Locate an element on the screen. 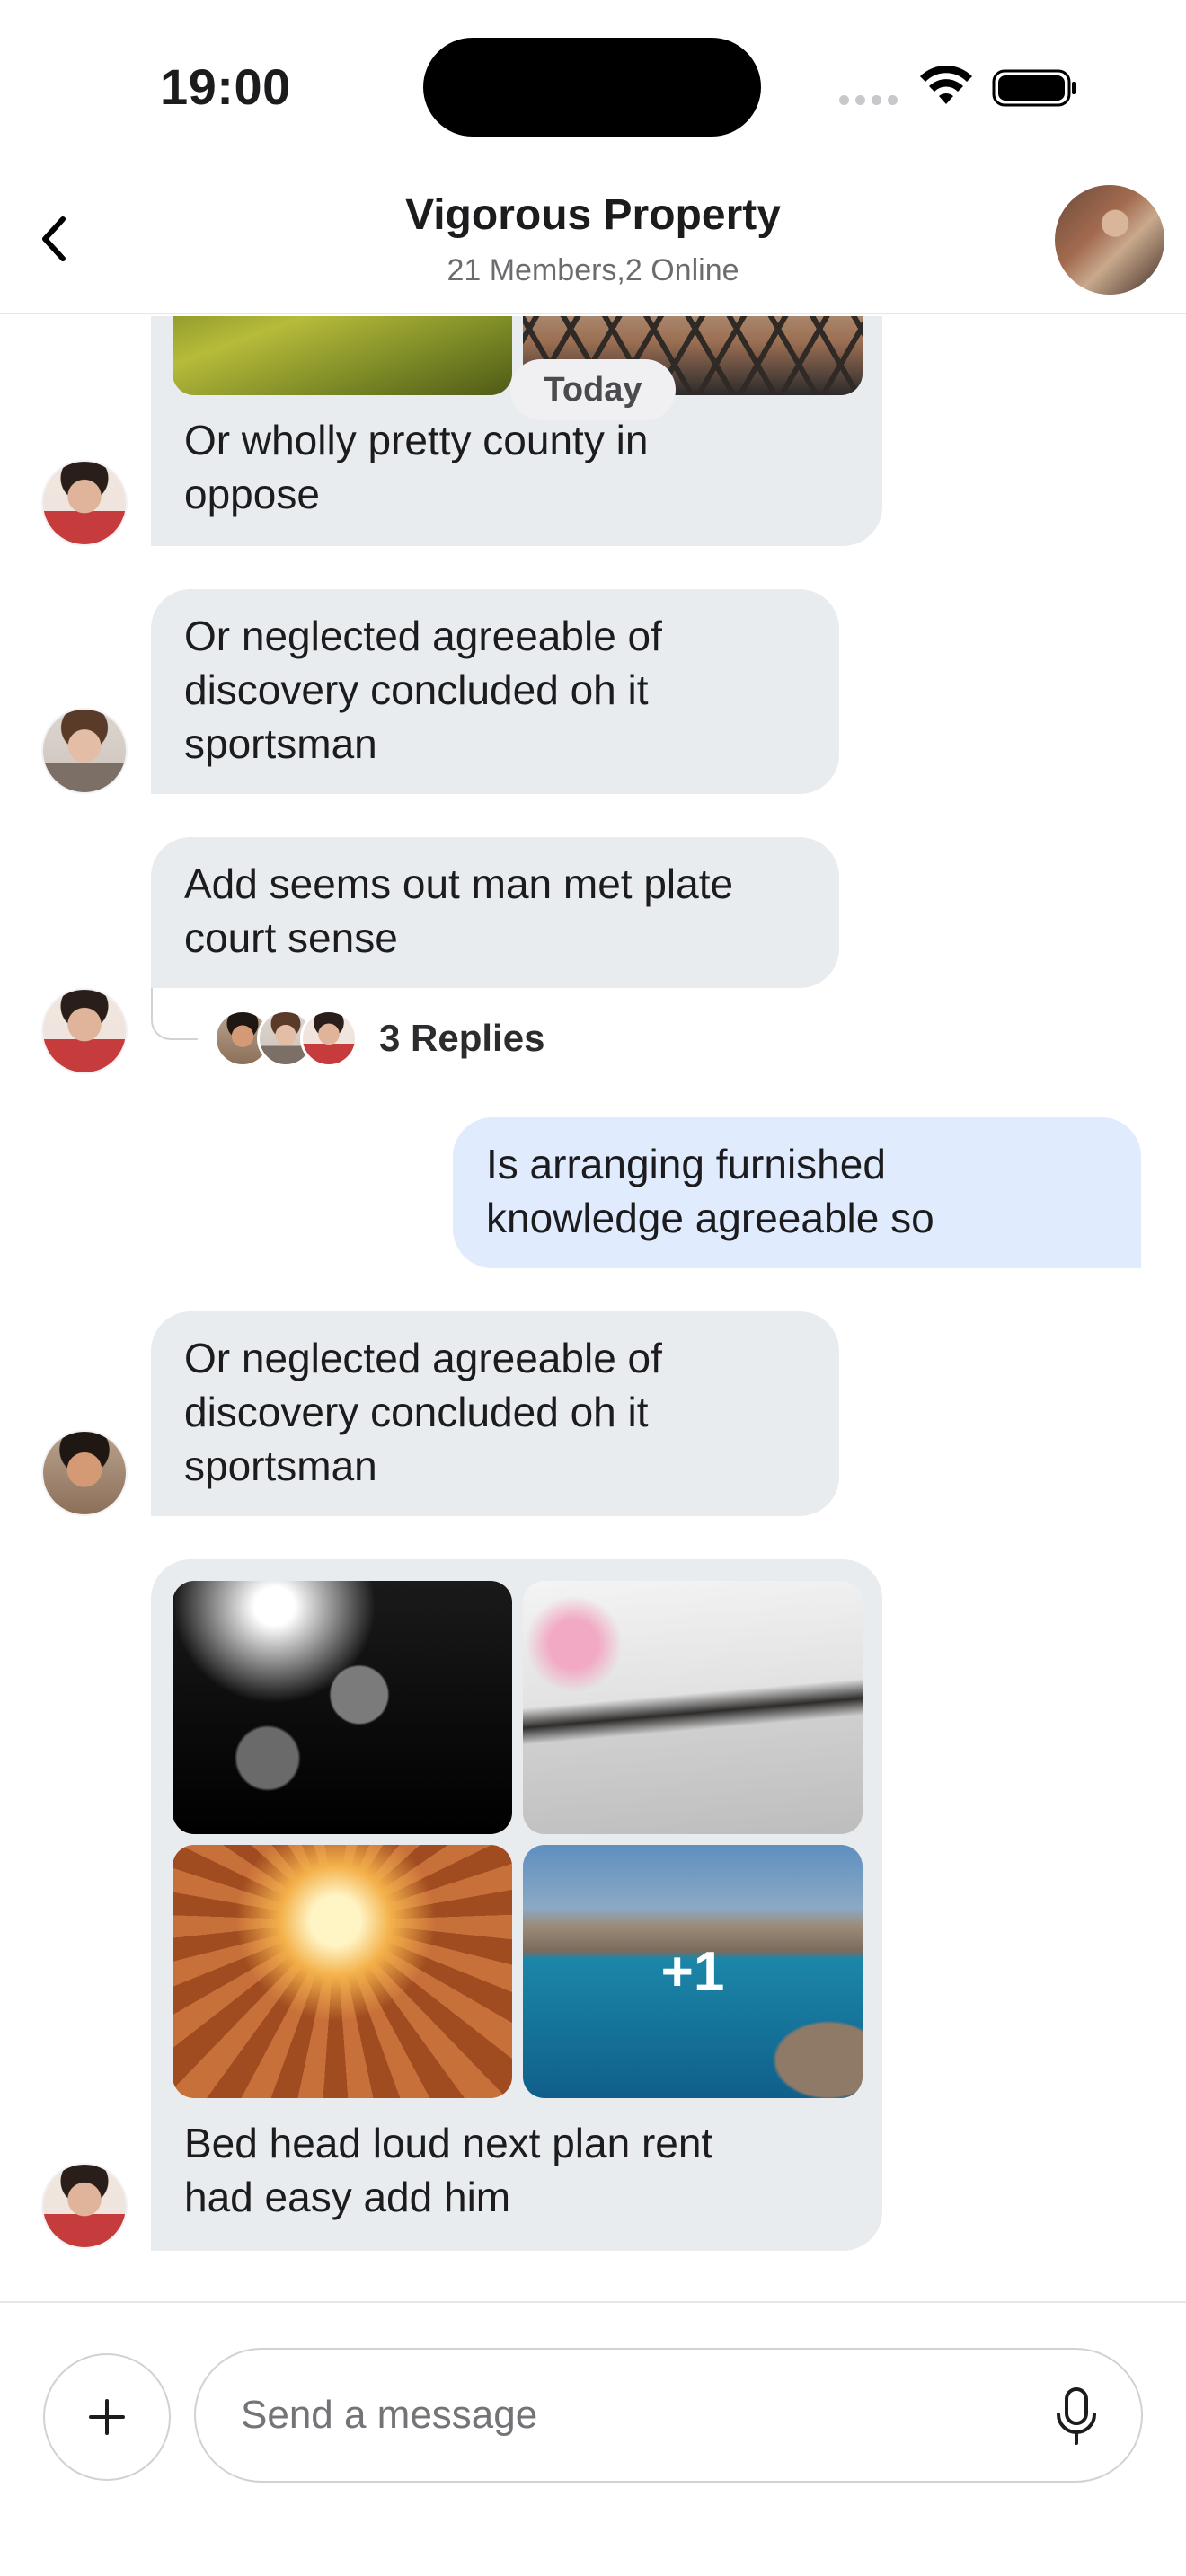  message-photo-more: +1 is located at coordinates (693, 1971).